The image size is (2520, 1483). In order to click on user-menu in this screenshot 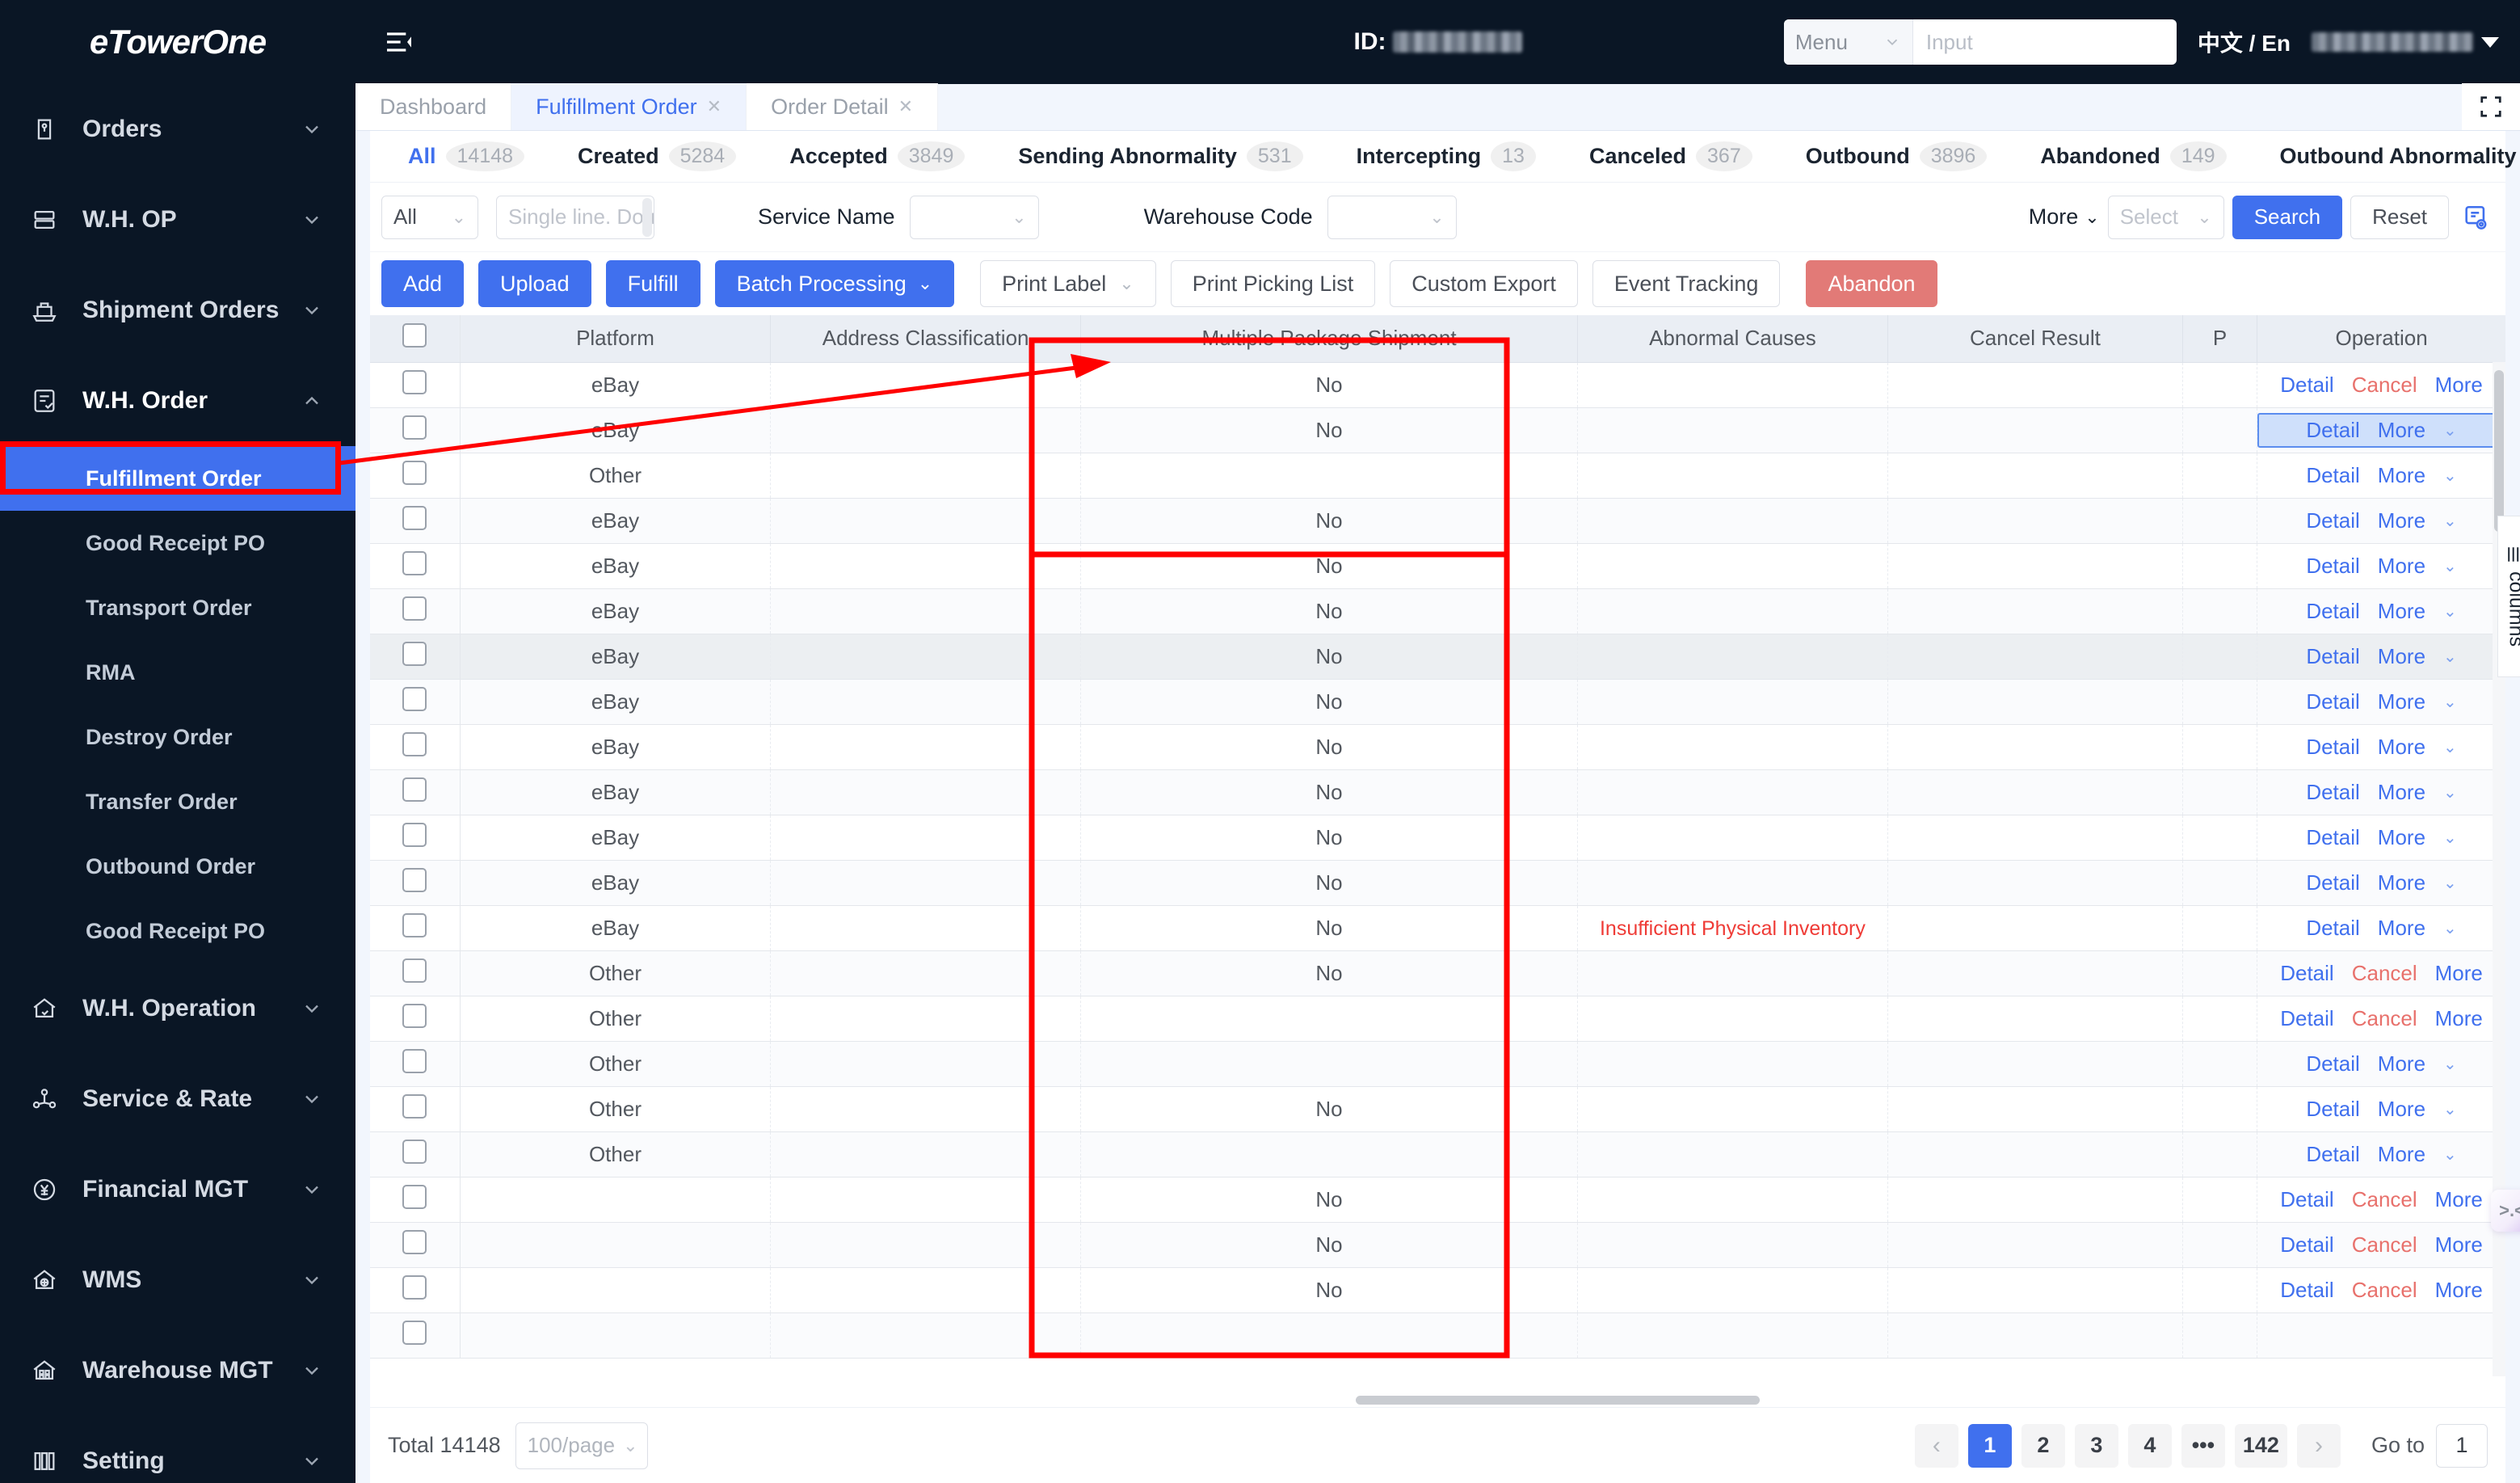, I will do `click(2405, 42)`.